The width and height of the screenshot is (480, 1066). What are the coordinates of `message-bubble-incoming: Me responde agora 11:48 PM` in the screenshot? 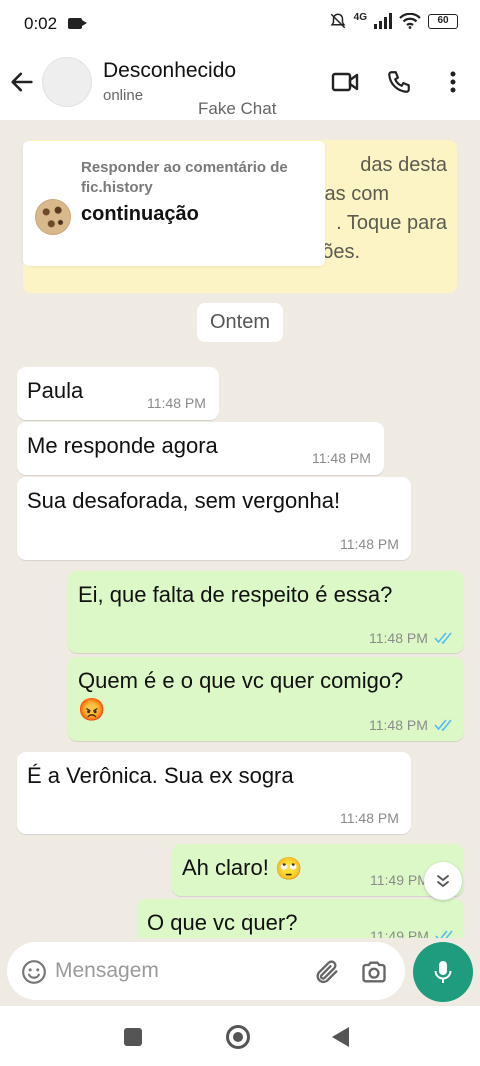 It's located at (200, 448).